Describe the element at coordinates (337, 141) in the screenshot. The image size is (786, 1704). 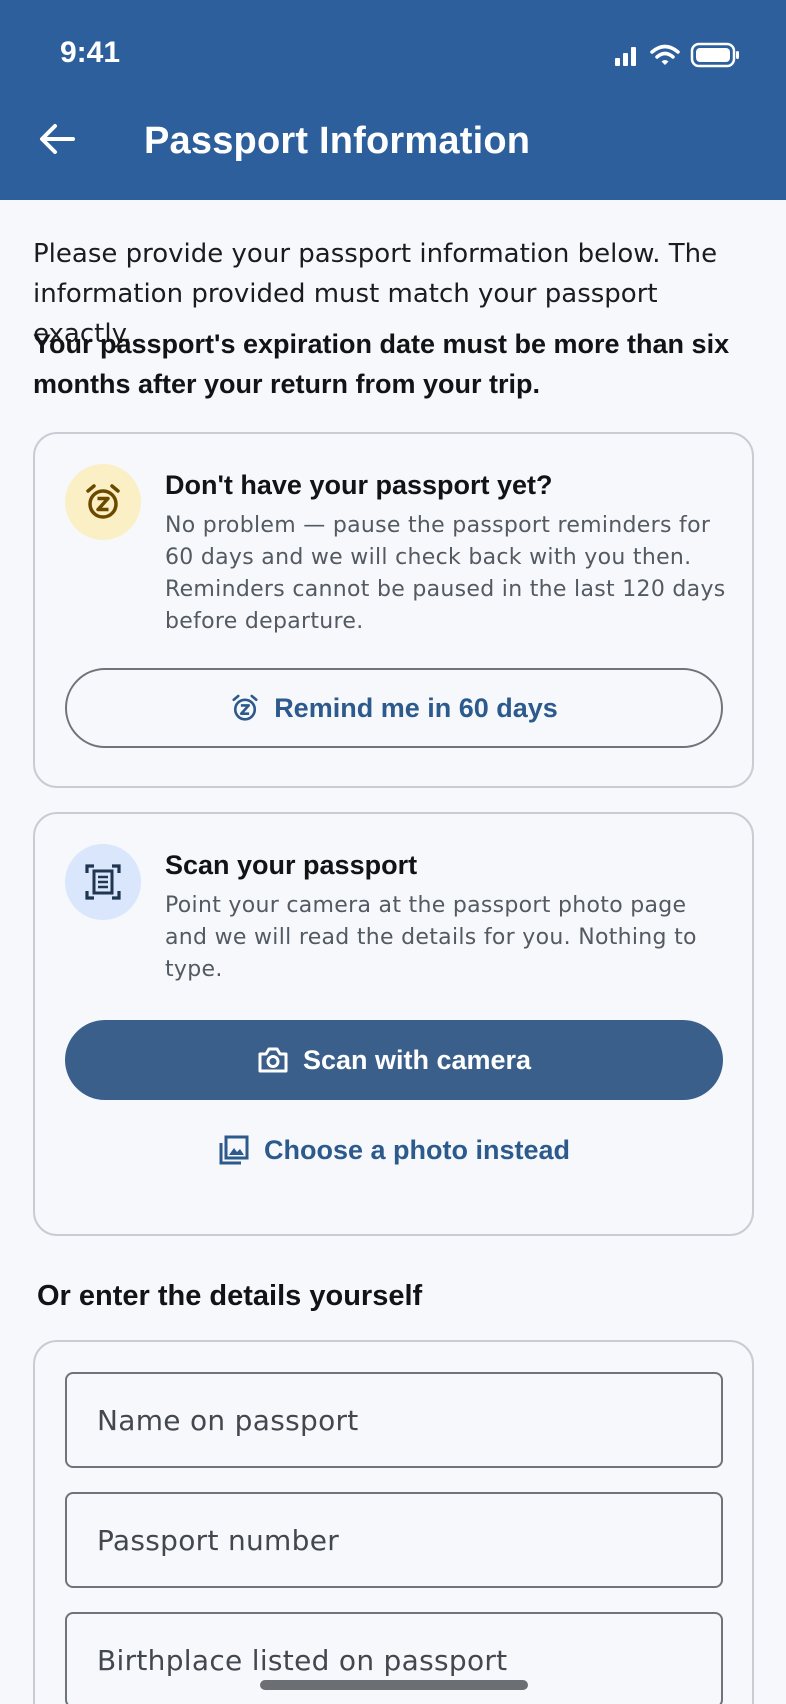
I see `page-title: Passport Information` at that location.